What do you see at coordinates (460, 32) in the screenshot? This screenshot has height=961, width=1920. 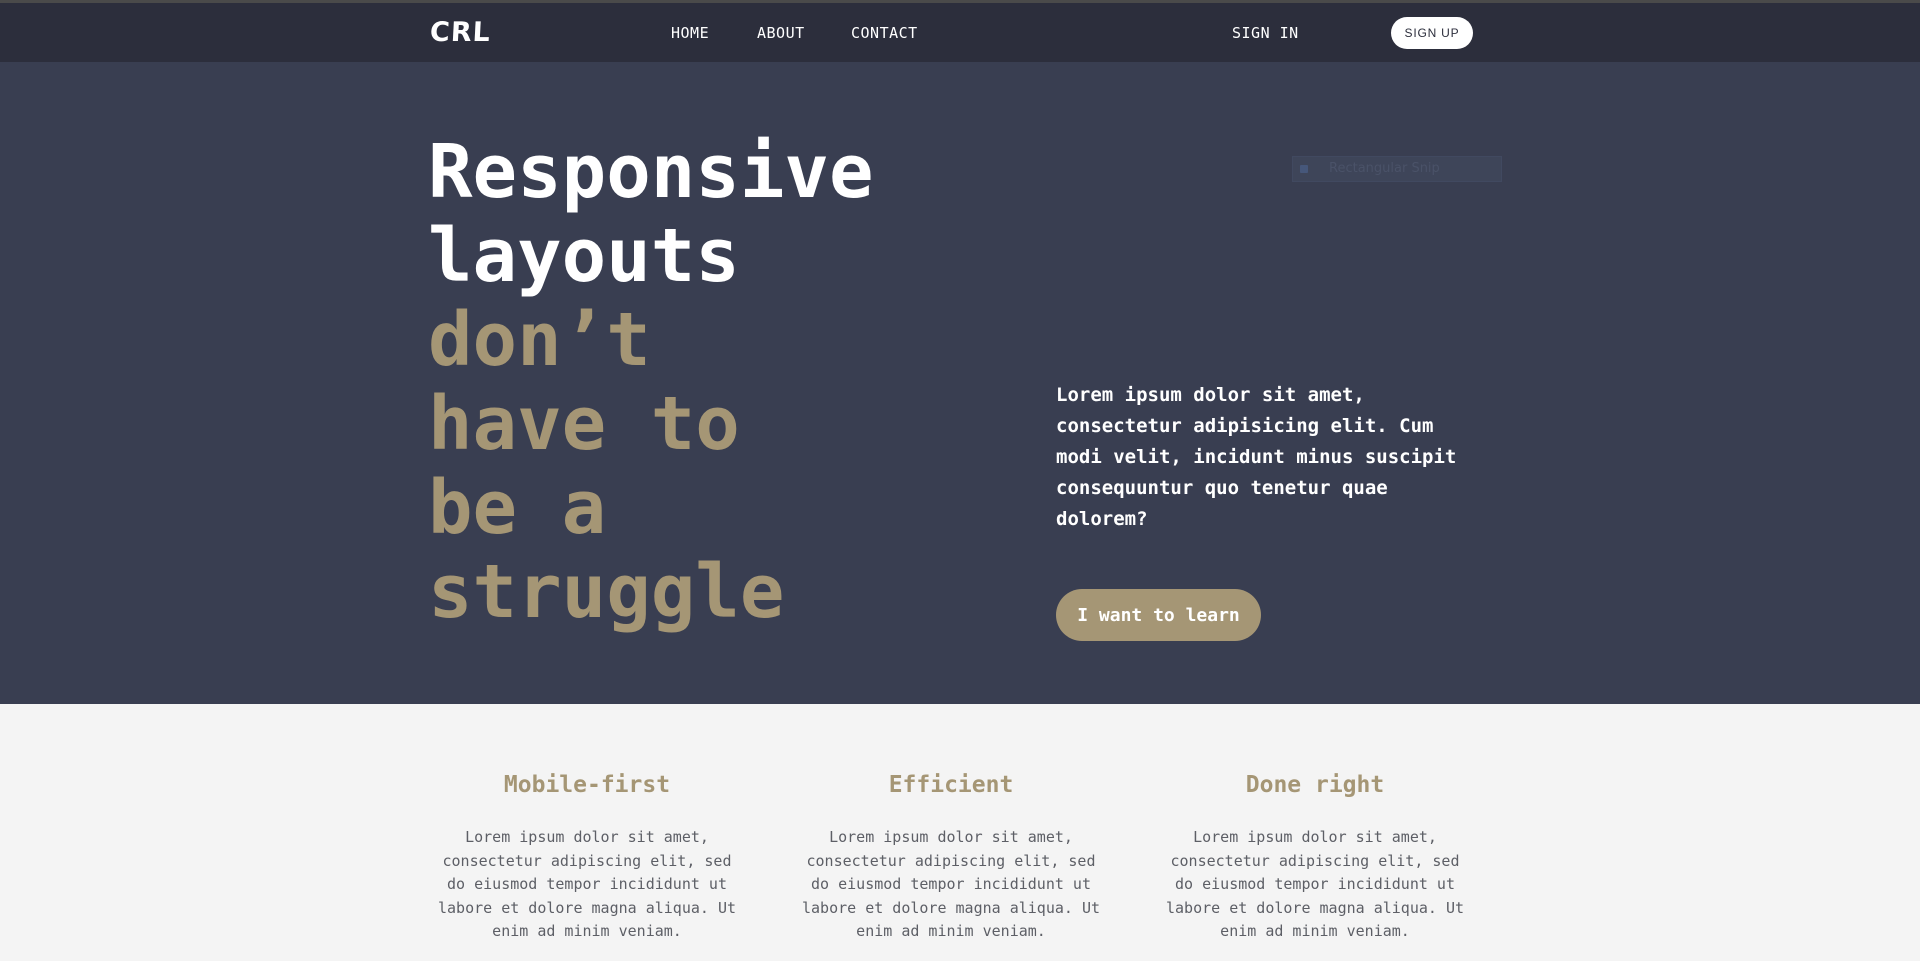 I see `logo: CRL` at bounding box center [460, 32].